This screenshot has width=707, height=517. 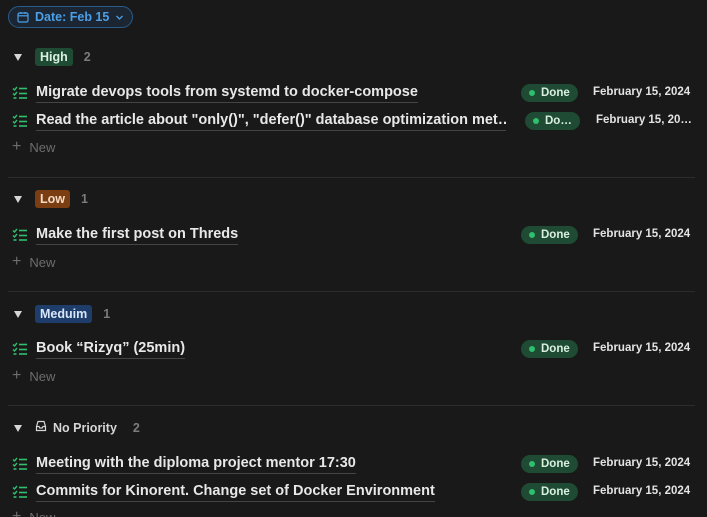 What do you see at coordinates (119, 17) in the screenshot?
I see `chevron-down-icon` at bounding box center [119, 17].